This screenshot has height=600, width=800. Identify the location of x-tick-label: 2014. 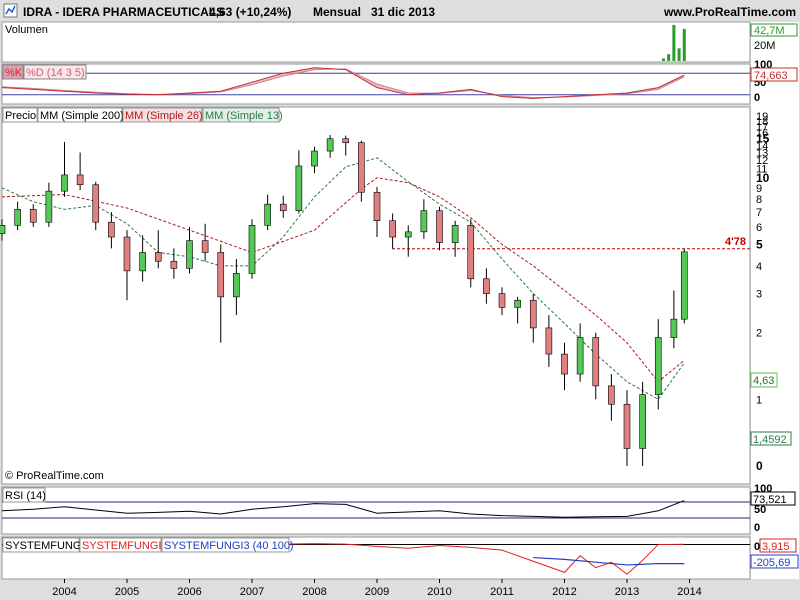
(689, 592).